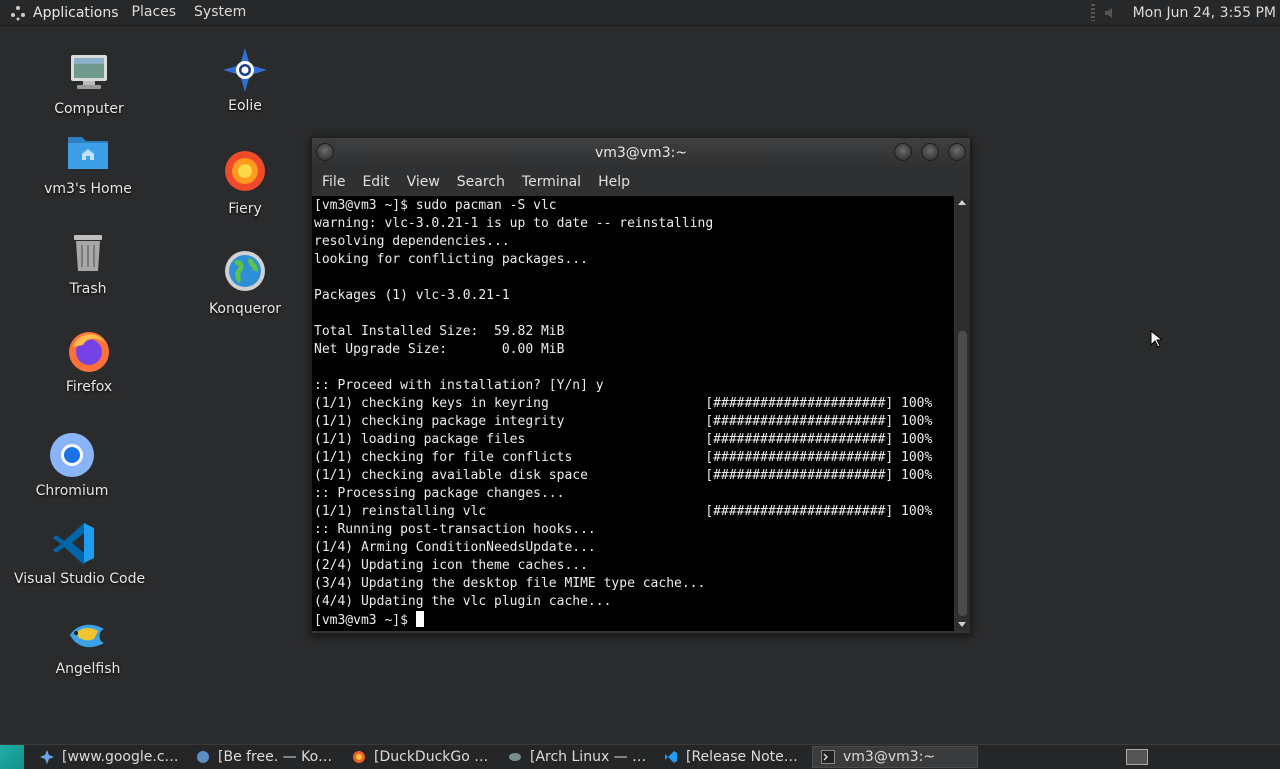 This screenshot has width=1280, height=769. Describe the element at coordinates (220, 12) in the screenshot. I see `system-menu: System` at that location.